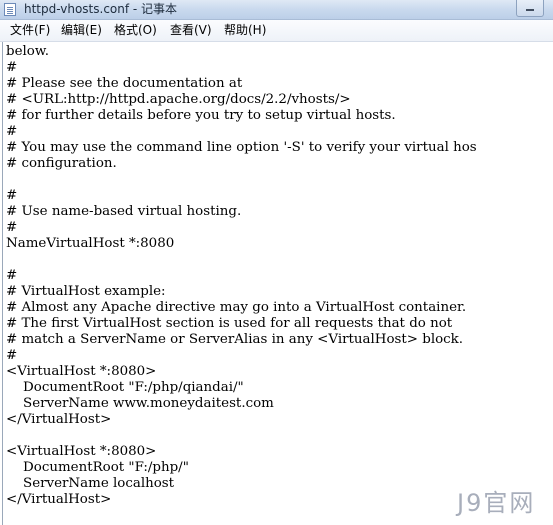  Describe the element at coordinates (276, 10) in the screenshot. I see `title-bar: httpd-vhosts.conf - 记事本` at that location.